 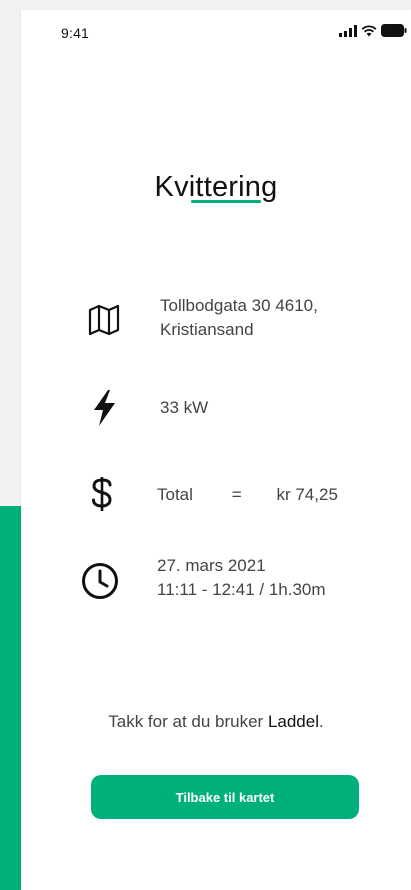 What do you see at coordinates (225, 797) in the screenshot?
I see `back-to-map-button: Tilbake til kartet` at bounding box center [225, 797].